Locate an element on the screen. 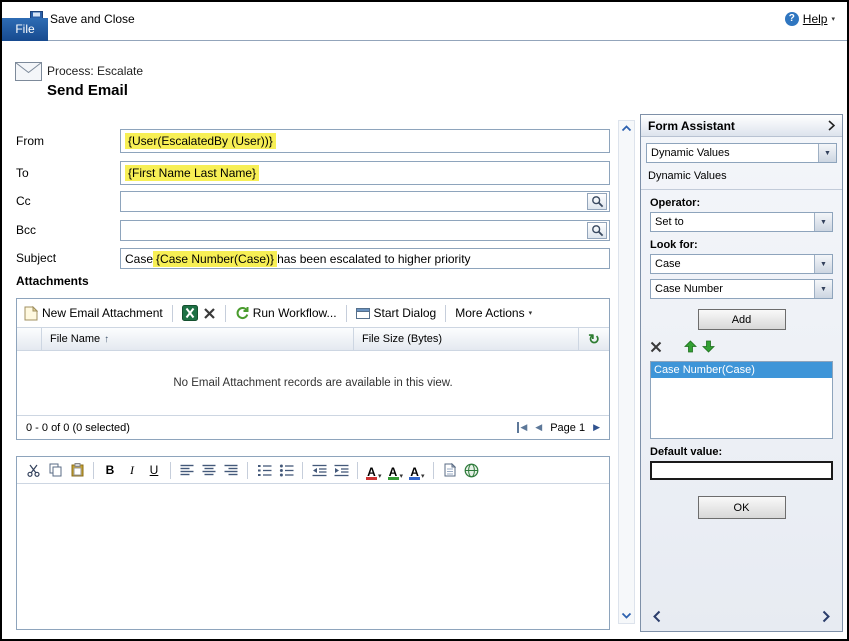 The image size is (849, 641). help-menu: ? Help ▾ is located at coordinates (809, 19).